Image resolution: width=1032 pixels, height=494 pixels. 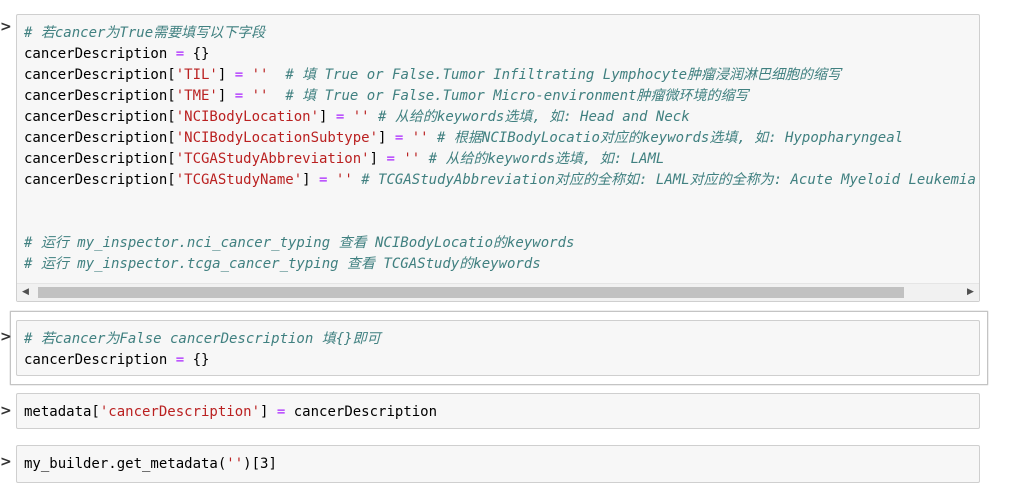 I want to click on code-string: 'cancerDescription', so click(x=180, y=412).